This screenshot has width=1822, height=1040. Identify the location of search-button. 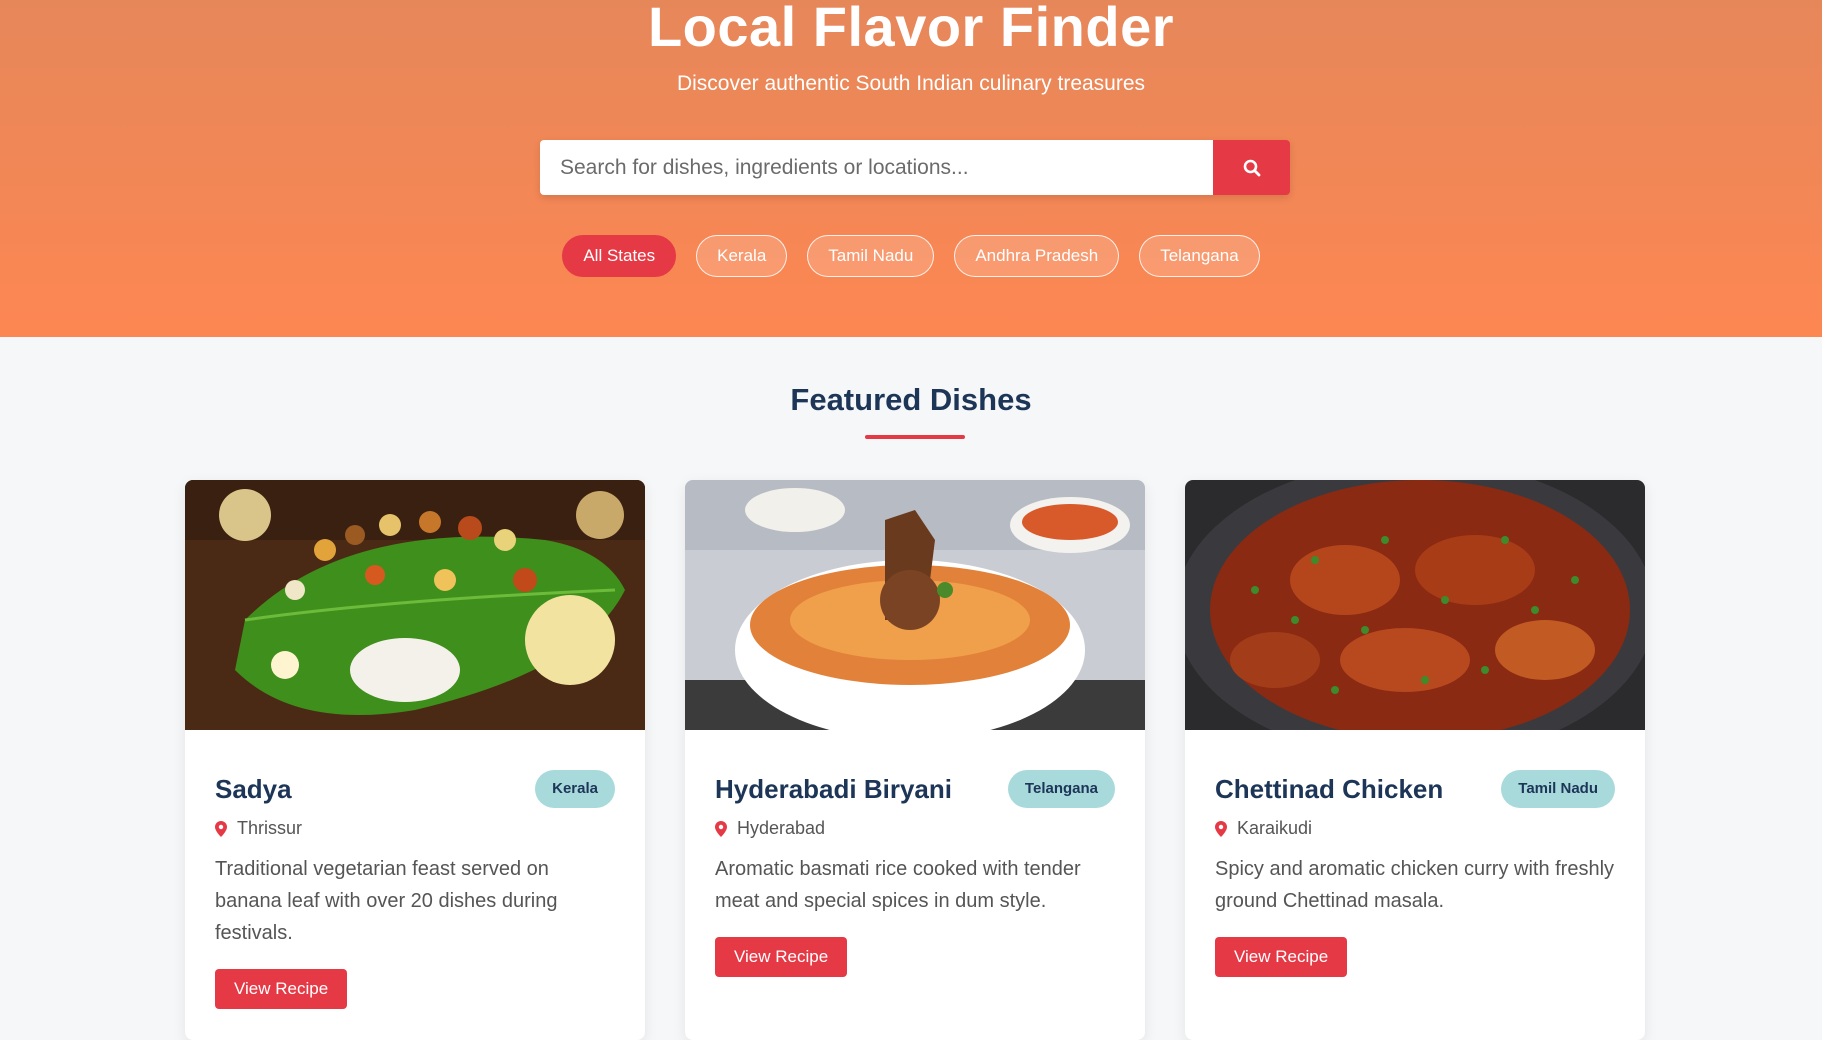
(1251, 167).